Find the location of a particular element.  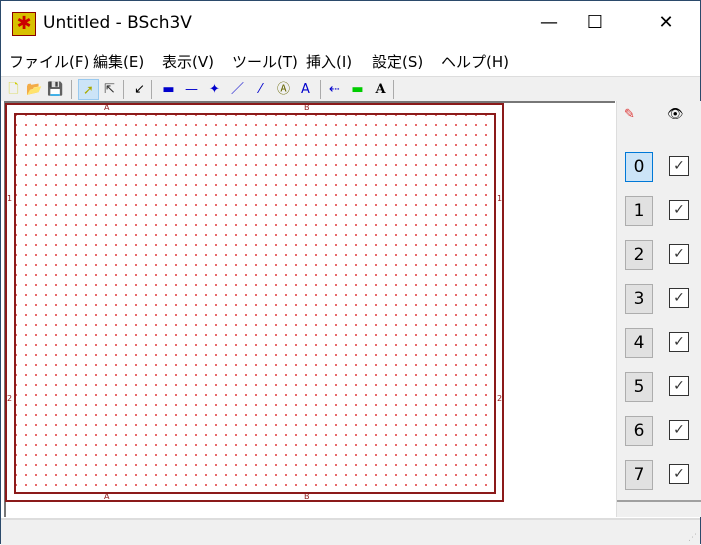

maximize-button: ☐ is located at coordinates (595, 24).